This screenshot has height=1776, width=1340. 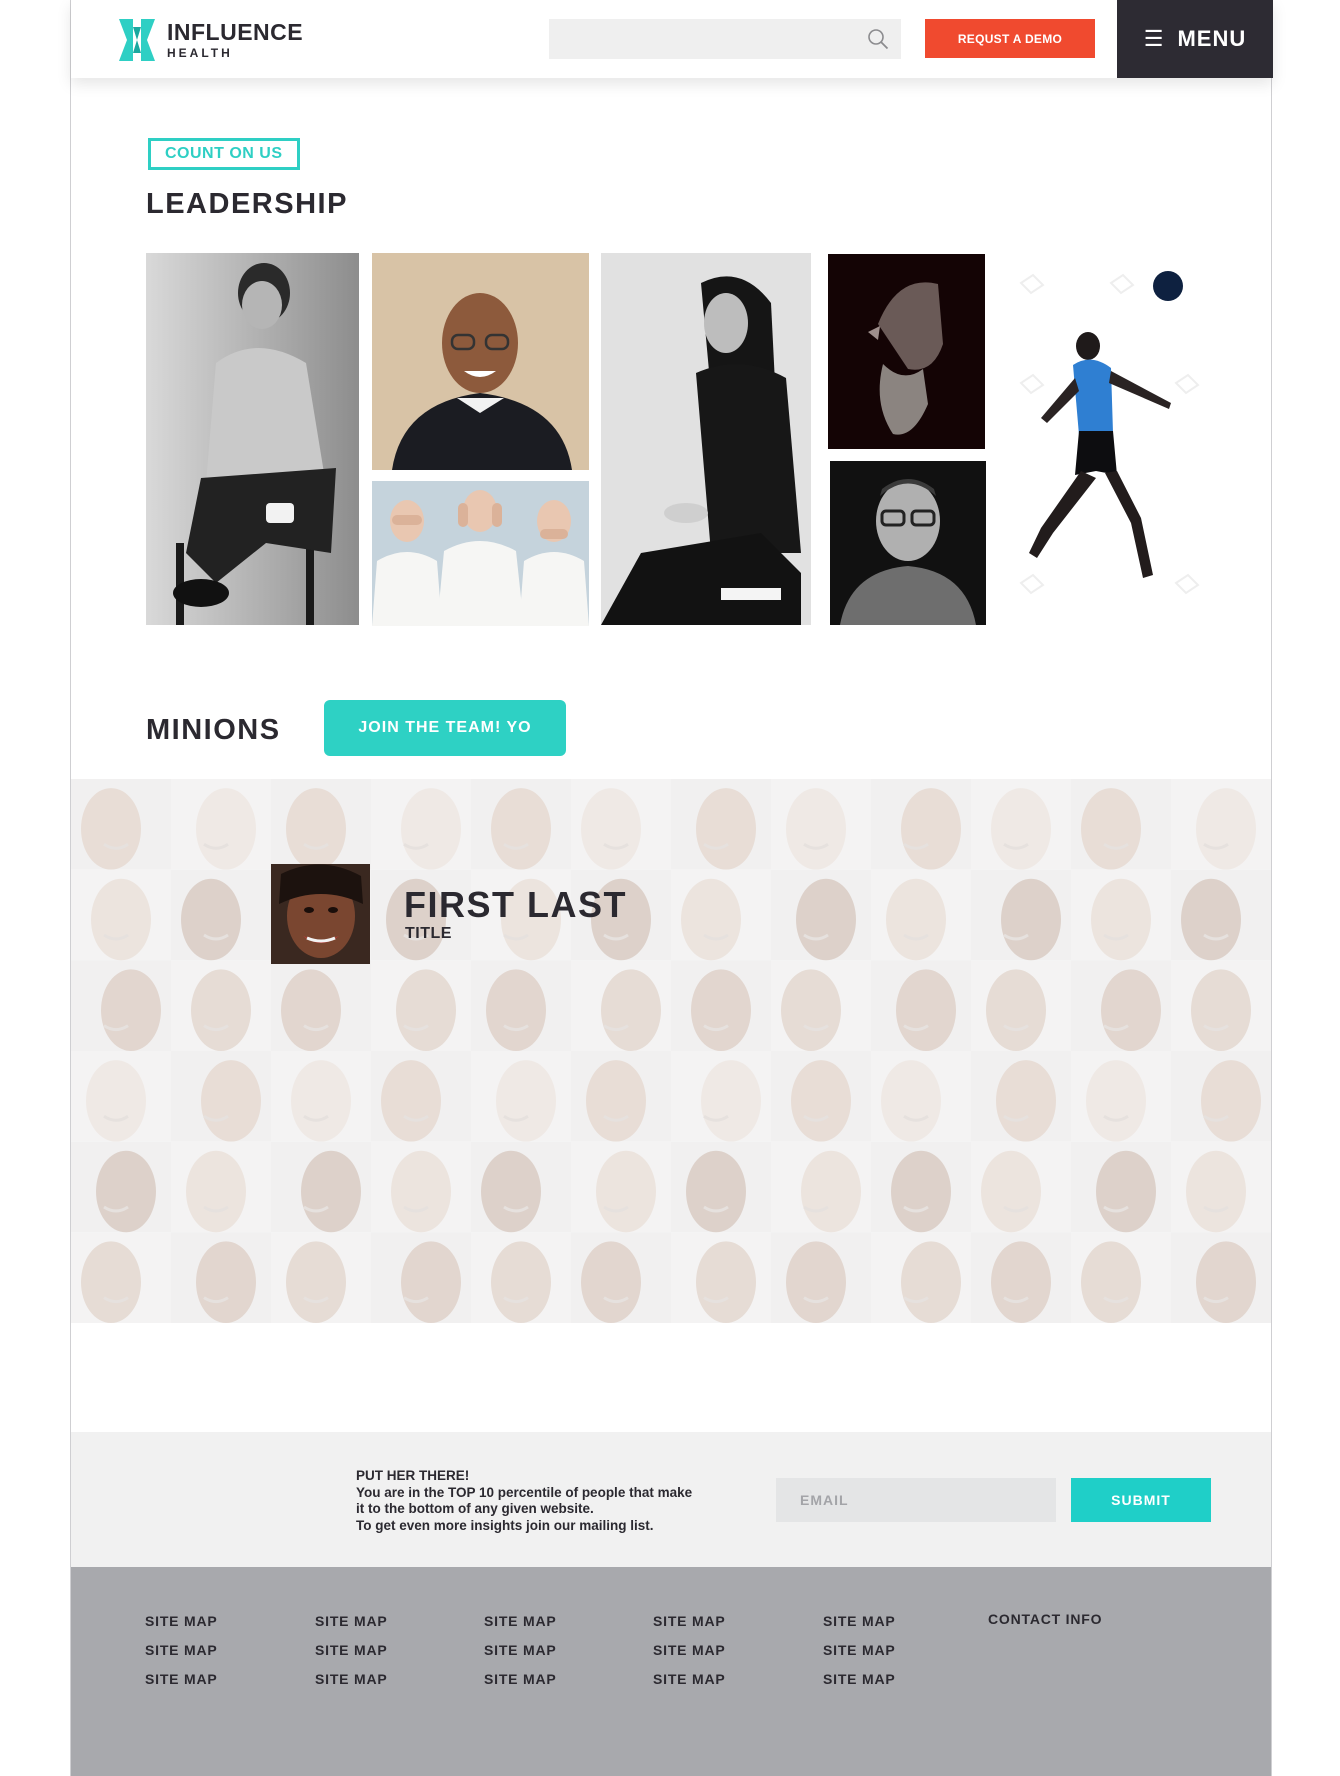 What do you see at coordinates (878, 39) in the screenshot?
I see `search-icon` at bounding box center [878, 39].